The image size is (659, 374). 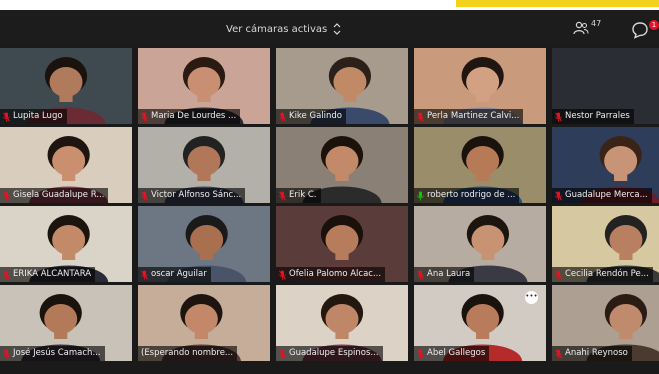 I want to click on chat-button: 1, so click(x=645, y=29).